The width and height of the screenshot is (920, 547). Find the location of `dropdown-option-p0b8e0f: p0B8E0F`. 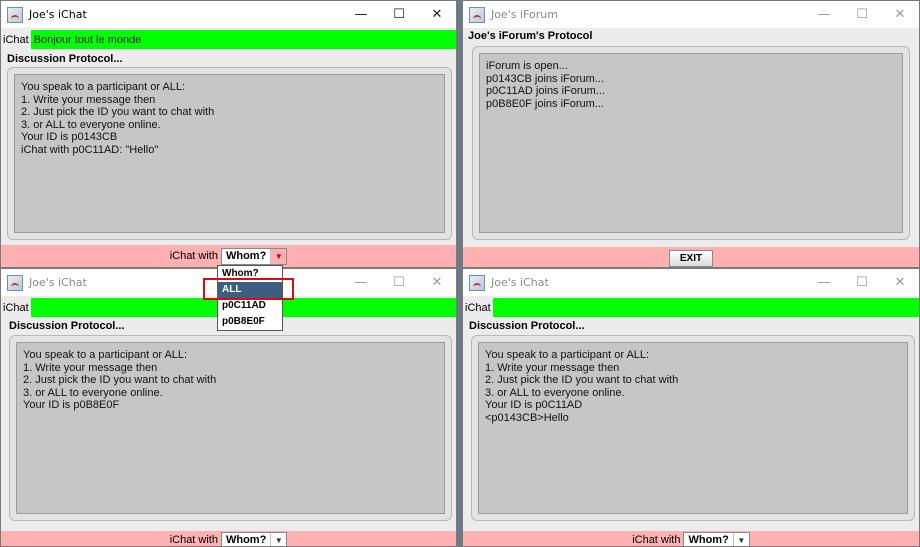

dropdown-option-p0b8e0f: p0B8E0F is located at coordinates (250, 322).